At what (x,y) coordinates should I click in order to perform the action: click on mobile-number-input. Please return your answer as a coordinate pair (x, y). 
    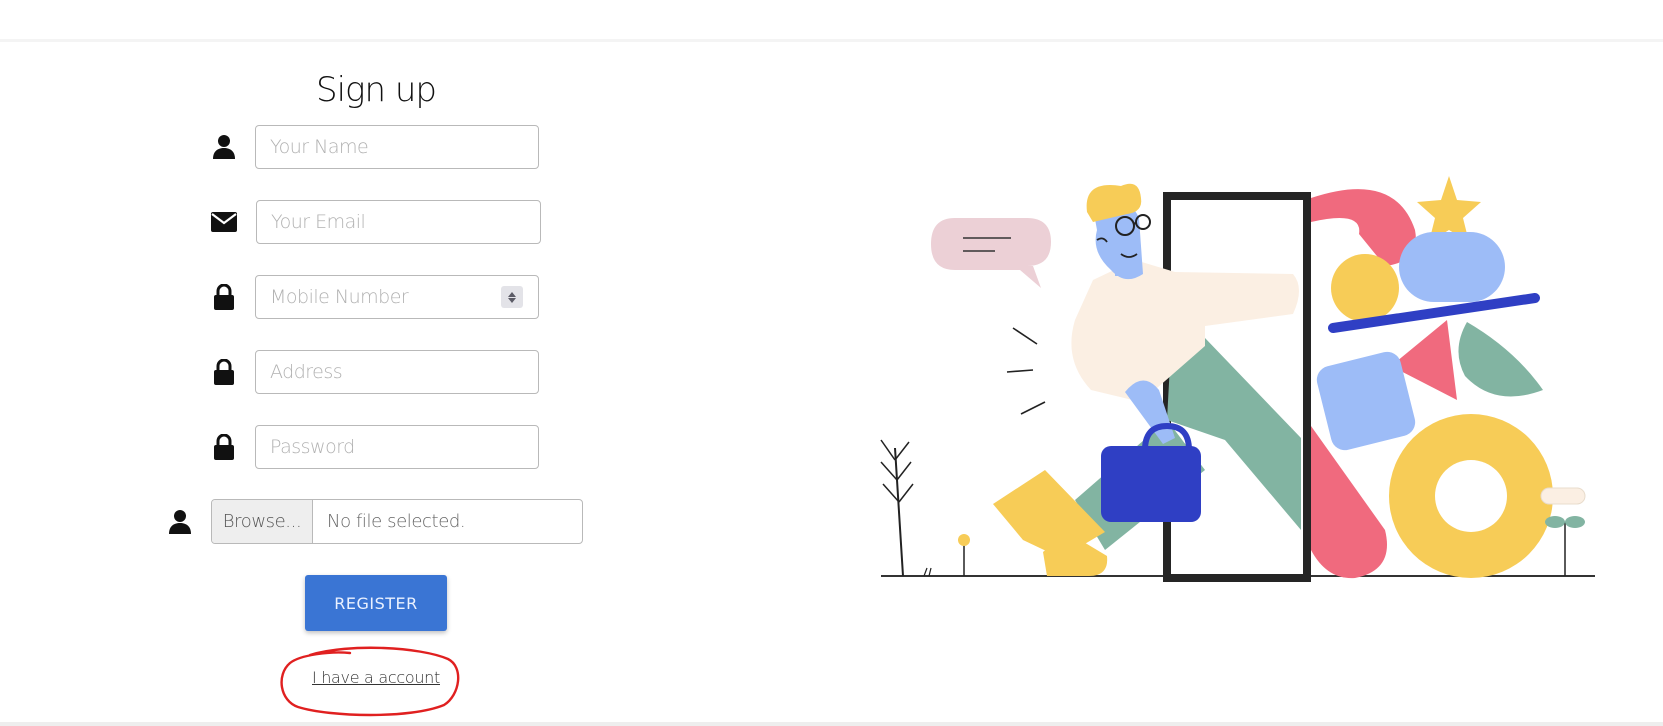
    Looking at the image, I should click on (397, 297).